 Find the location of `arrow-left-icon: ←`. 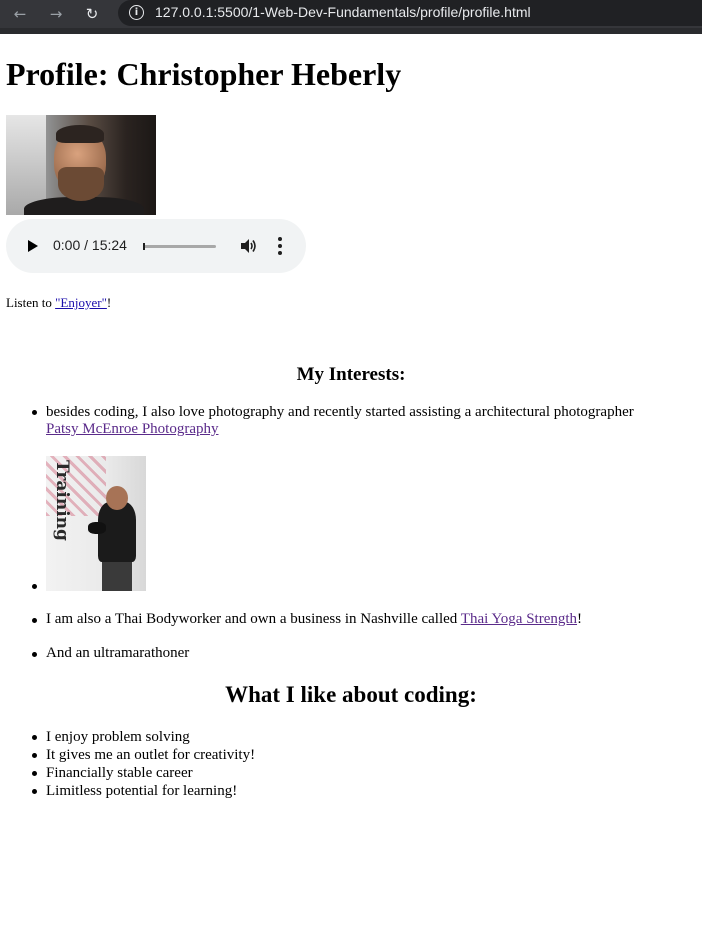

arrow-left-icon: ← is located at coordinates (20, 14).